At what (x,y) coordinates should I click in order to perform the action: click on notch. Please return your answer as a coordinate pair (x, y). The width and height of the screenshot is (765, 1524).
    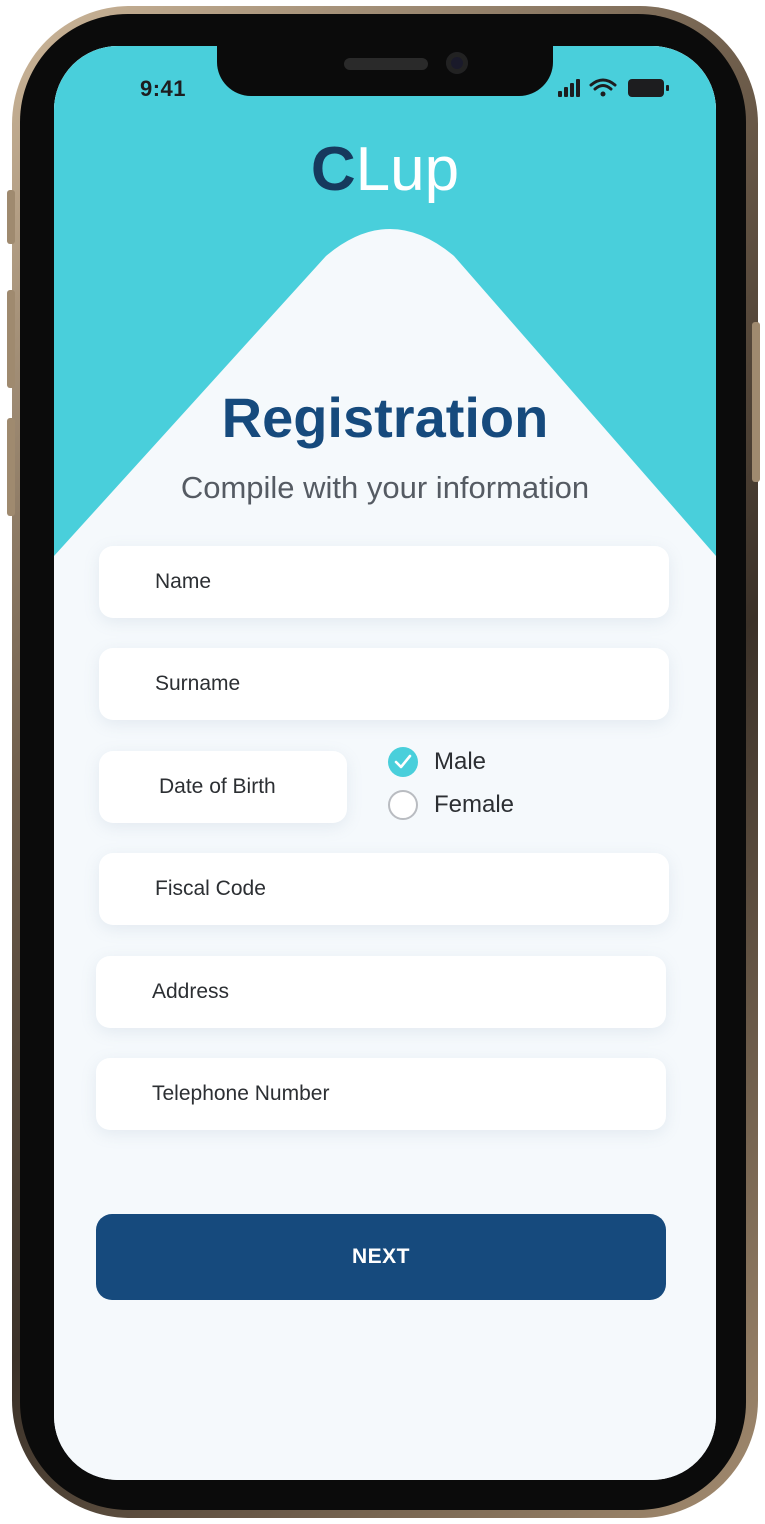
    Looking at the image, I should click on (385, 71).